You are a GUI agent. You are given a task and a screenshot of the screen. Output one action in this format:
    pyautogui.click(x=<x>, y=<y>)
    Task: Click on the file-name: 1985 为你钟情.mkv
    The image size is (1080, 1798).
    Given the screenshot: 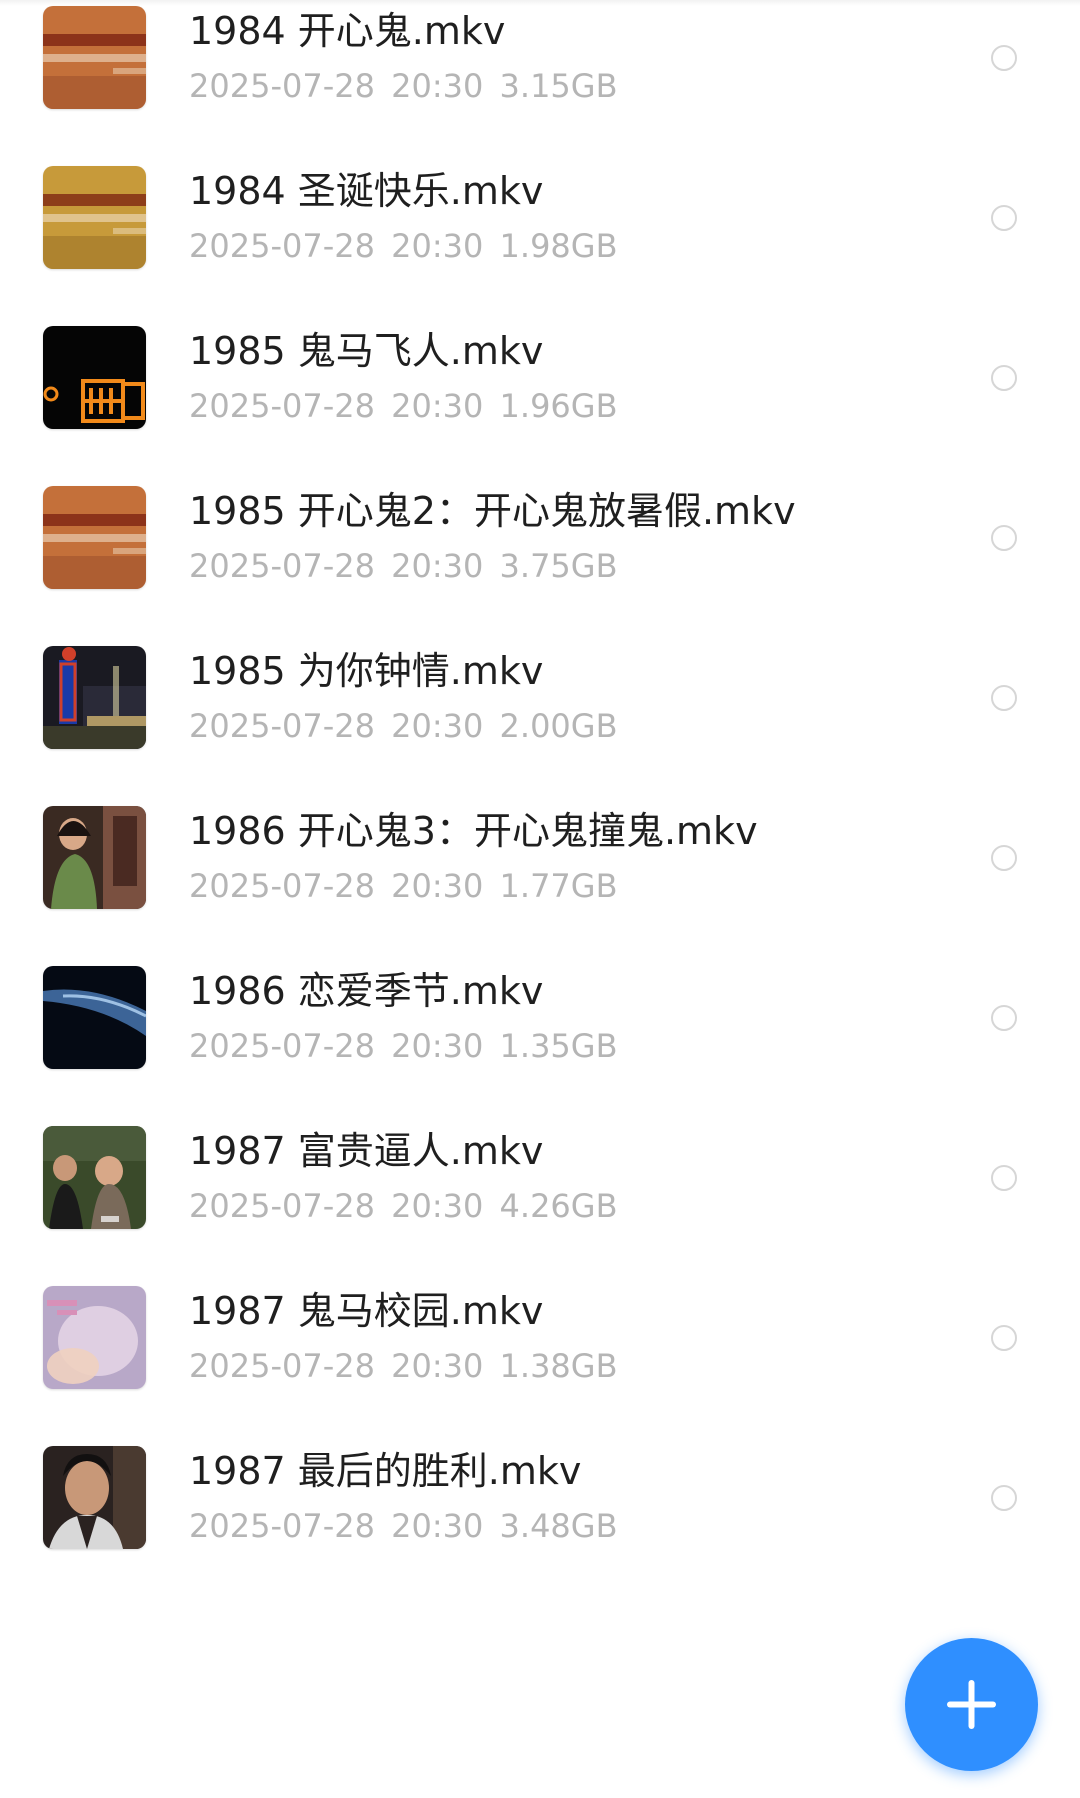 What is the action you would take?
    pyautogui.click(x=366, y=671)
    